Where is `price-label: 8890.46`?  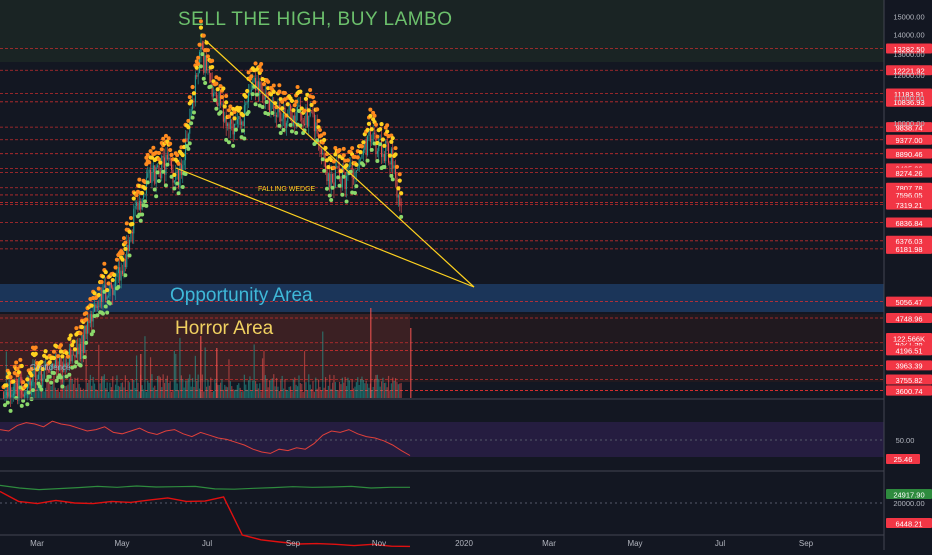 price-label: 8890.46 is located at coordinates (908, 154).